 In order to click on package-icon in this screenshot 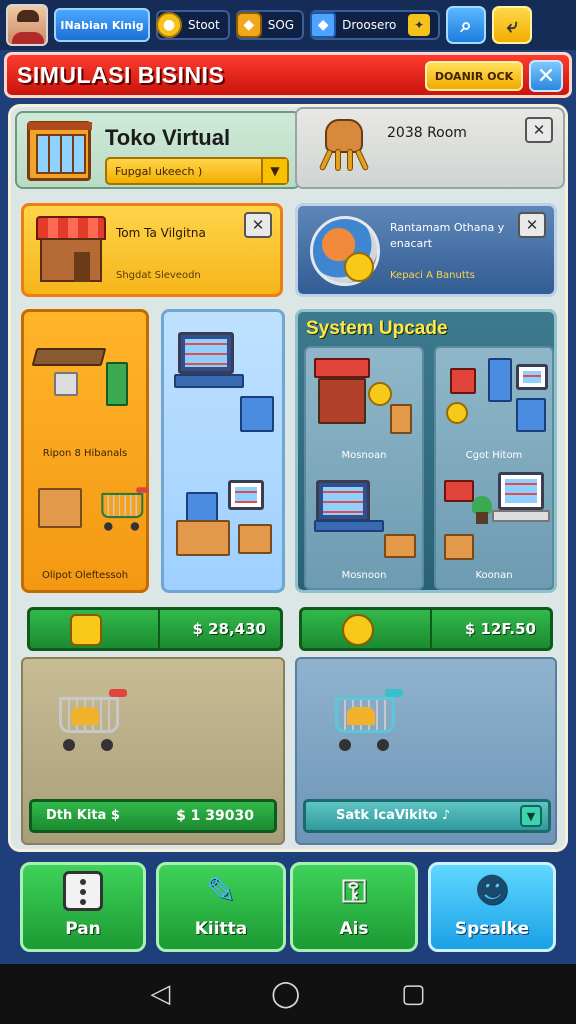, I will do `click(203, 538)`.